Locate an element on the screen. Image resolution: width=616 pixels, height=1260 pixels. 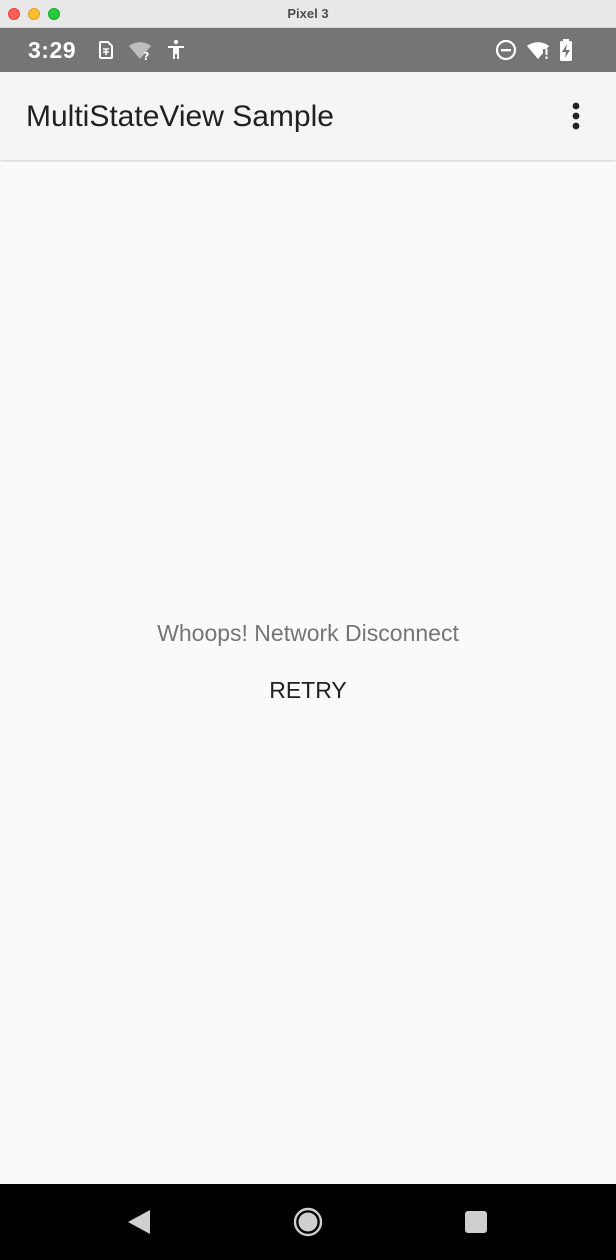
navigation-bar is located at coordinates (308, 1222).